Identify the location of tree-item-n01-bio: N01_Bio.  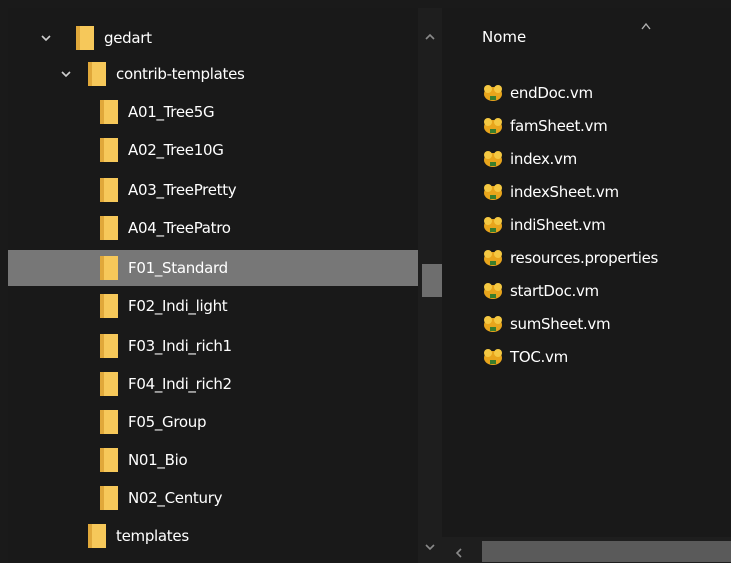
(213, 460).